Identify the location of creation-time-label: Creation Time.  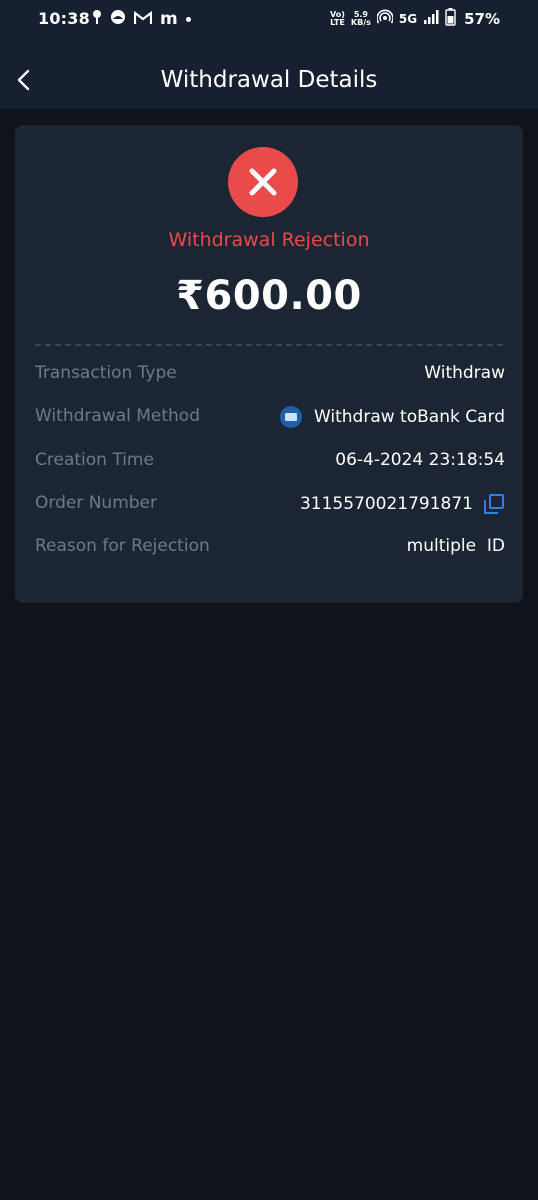
(94, 460).